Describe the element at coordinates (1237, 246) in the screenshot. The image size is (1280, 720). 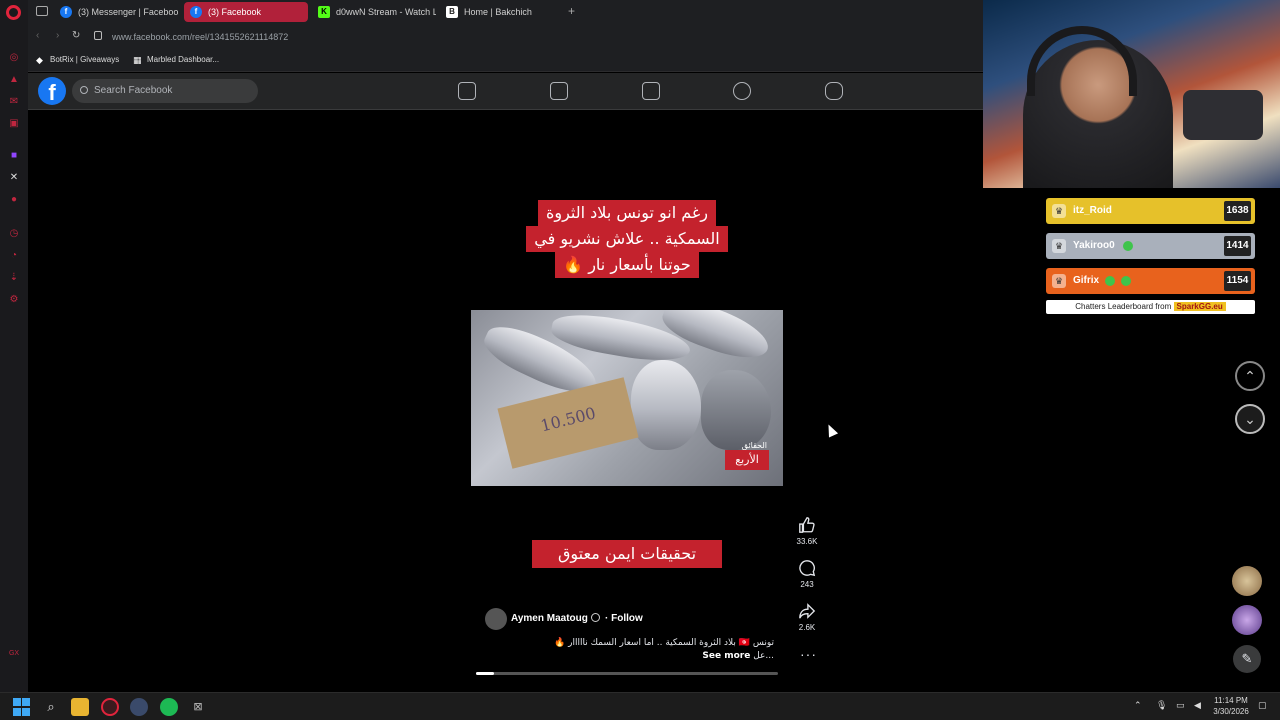
I see `leaderboard-score: 1414` at that location.